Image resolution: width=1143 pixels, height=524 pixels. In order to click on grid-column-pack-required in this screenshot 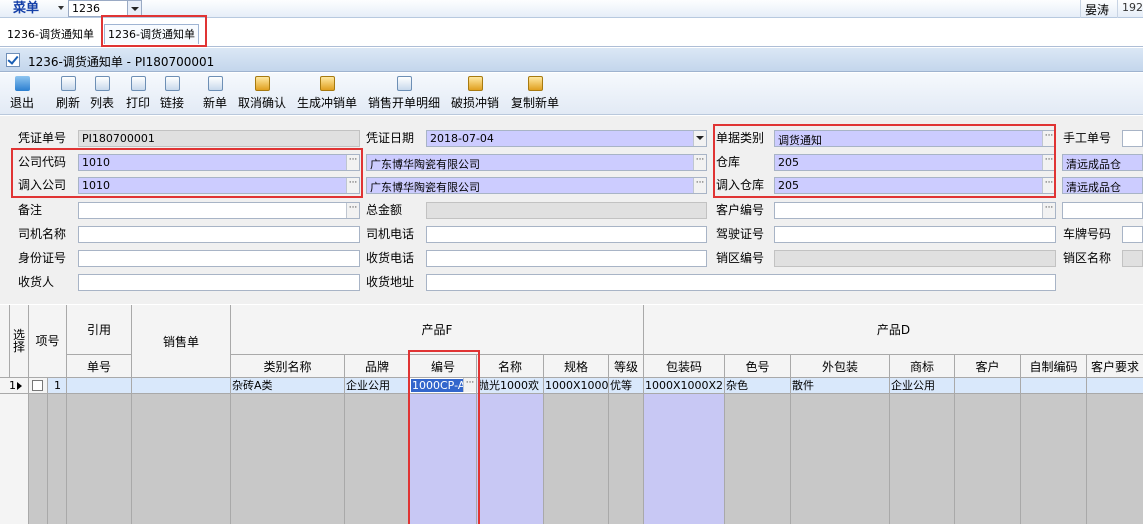, I will do `click(684, 459)`.